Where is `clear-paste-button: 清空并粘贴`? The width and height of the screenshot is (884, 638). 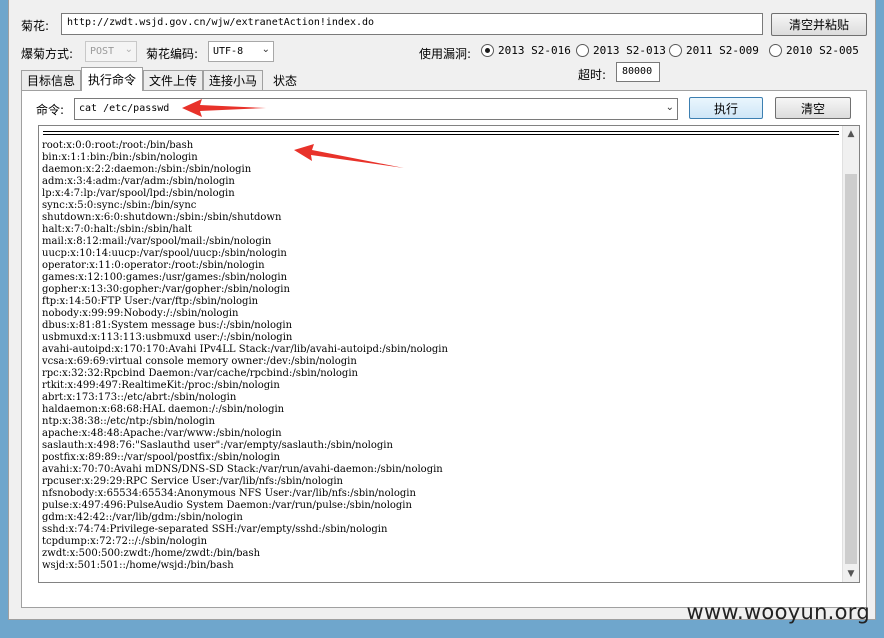 clear-paste-button: 清空并粘贴 is located at coordinates (819, 24).